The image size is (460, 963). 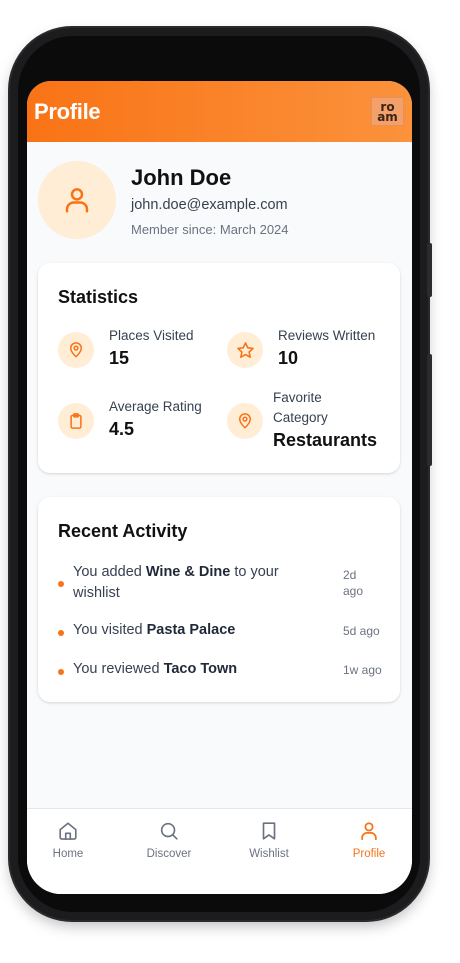 I want to click on star-icon, so click(x=245, y=349).